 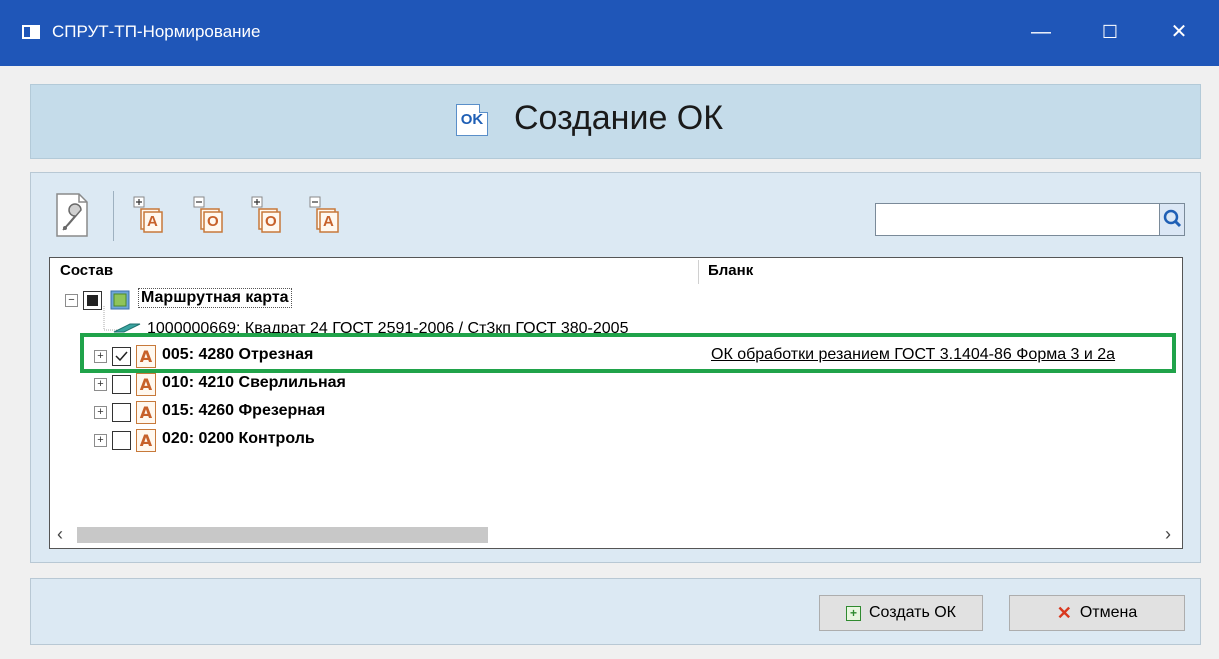 I want to click on operation-label: 020: 0200 Контроль, so click(x=238, y=438).